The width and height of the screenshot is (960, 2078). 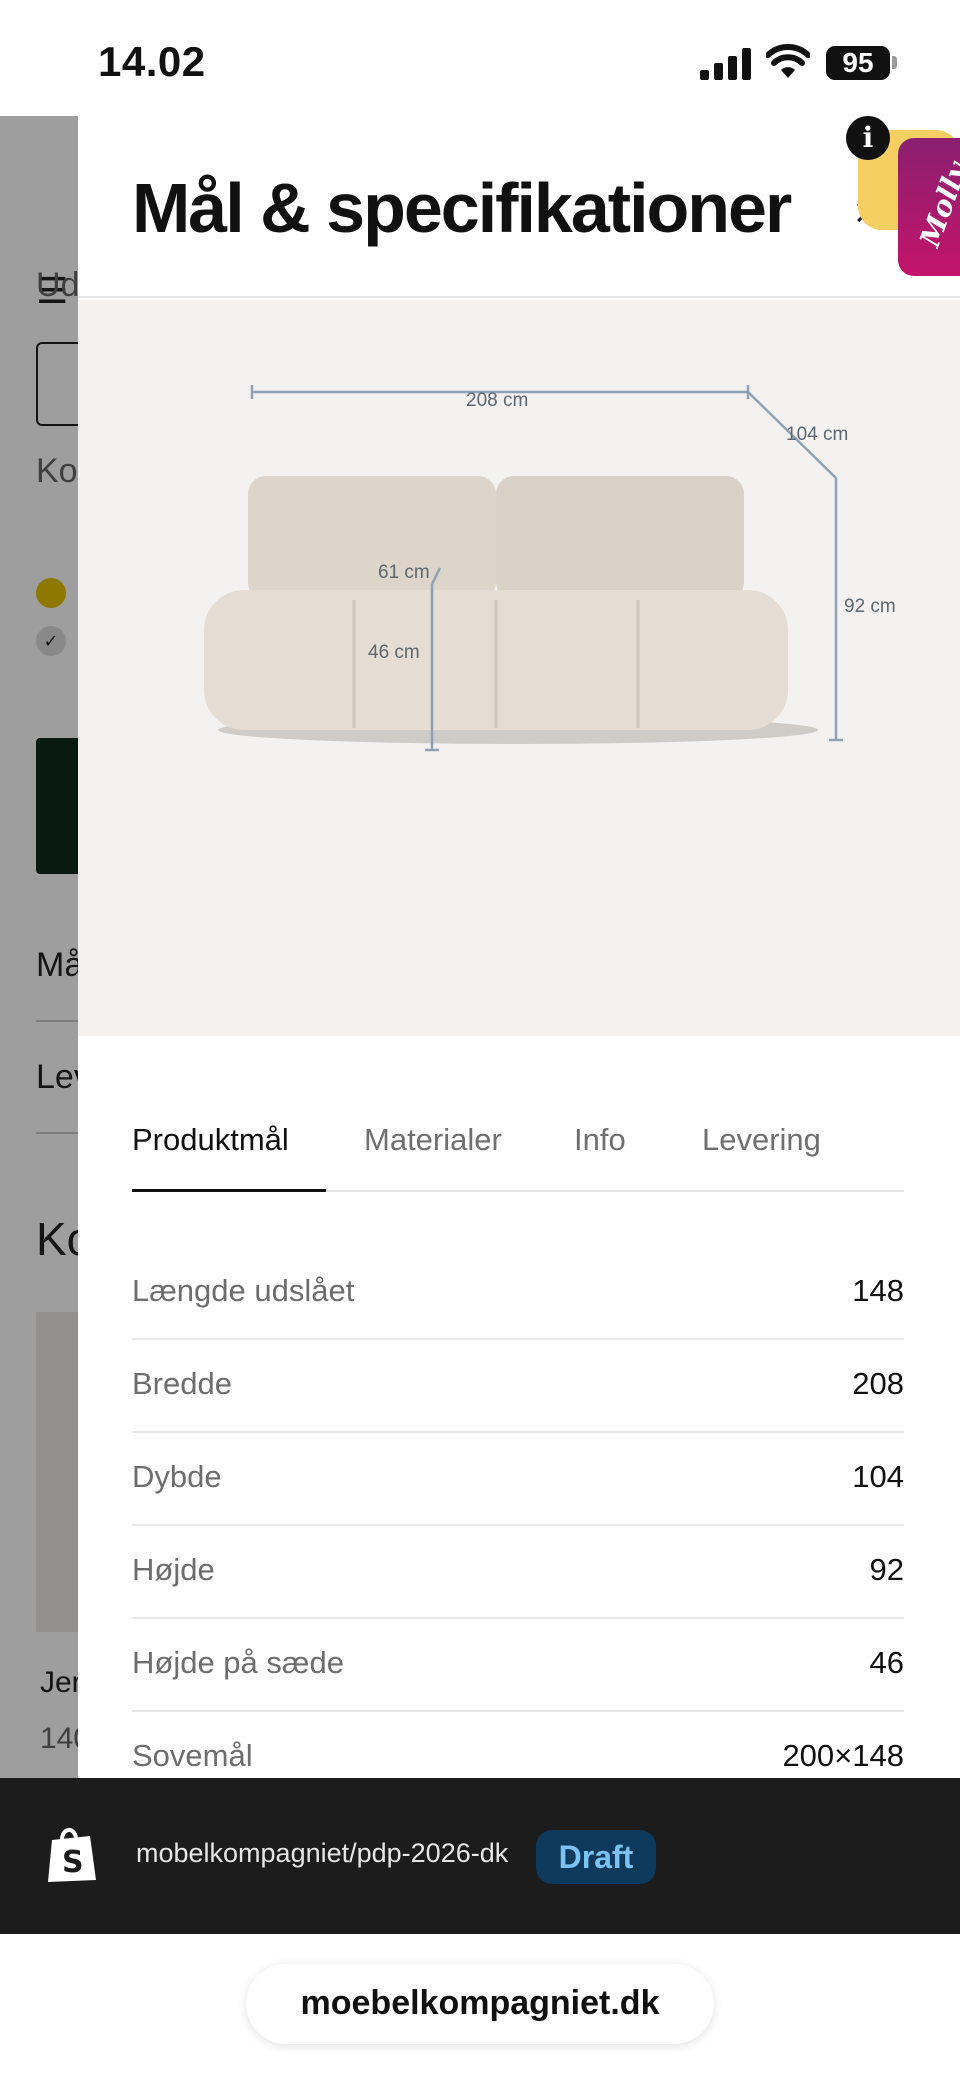 What do you see at coordinates (182, 1383) in the screenshot?
I see `spec-label: Bredde` at bounding box center [182, 1383].